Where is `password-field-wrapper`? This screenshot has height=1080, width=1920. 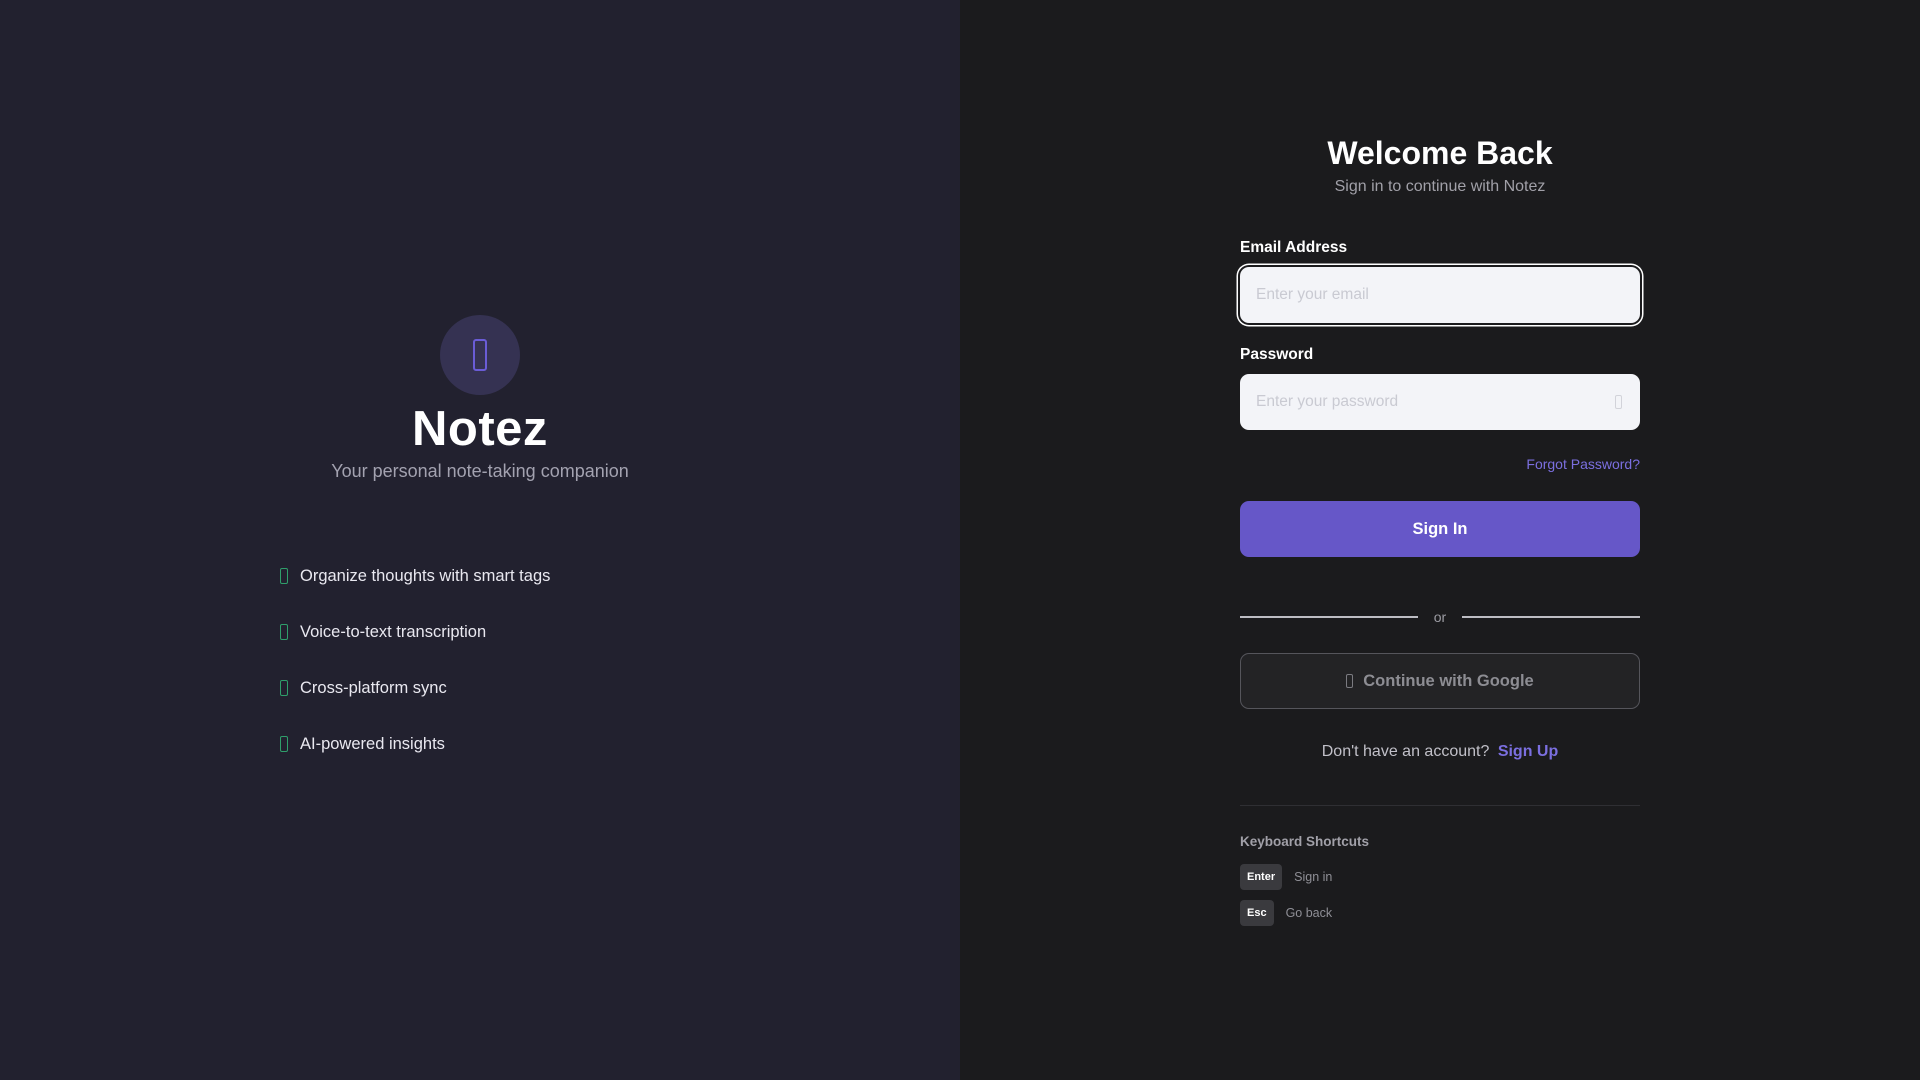
password-field-wrapper is located at coordinates (1440, 402).